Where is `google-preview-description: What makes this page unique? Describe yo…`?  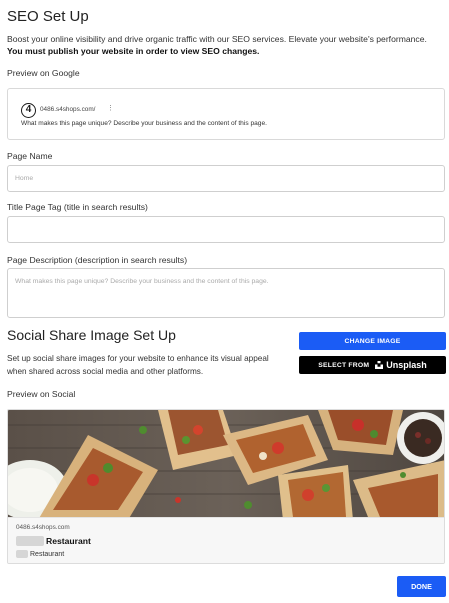 google-preview-description: What makes this page unique? Describe yo… is located at coordinates (144, 123).